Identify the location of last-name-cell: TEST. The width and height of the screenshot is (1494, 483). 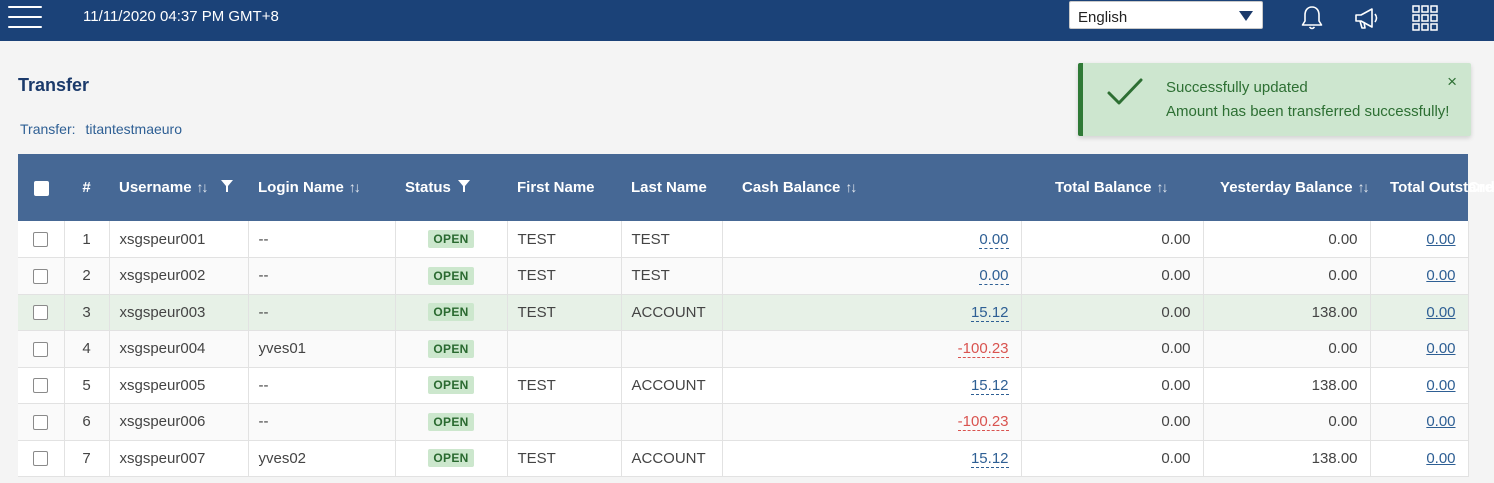
(672, 276).